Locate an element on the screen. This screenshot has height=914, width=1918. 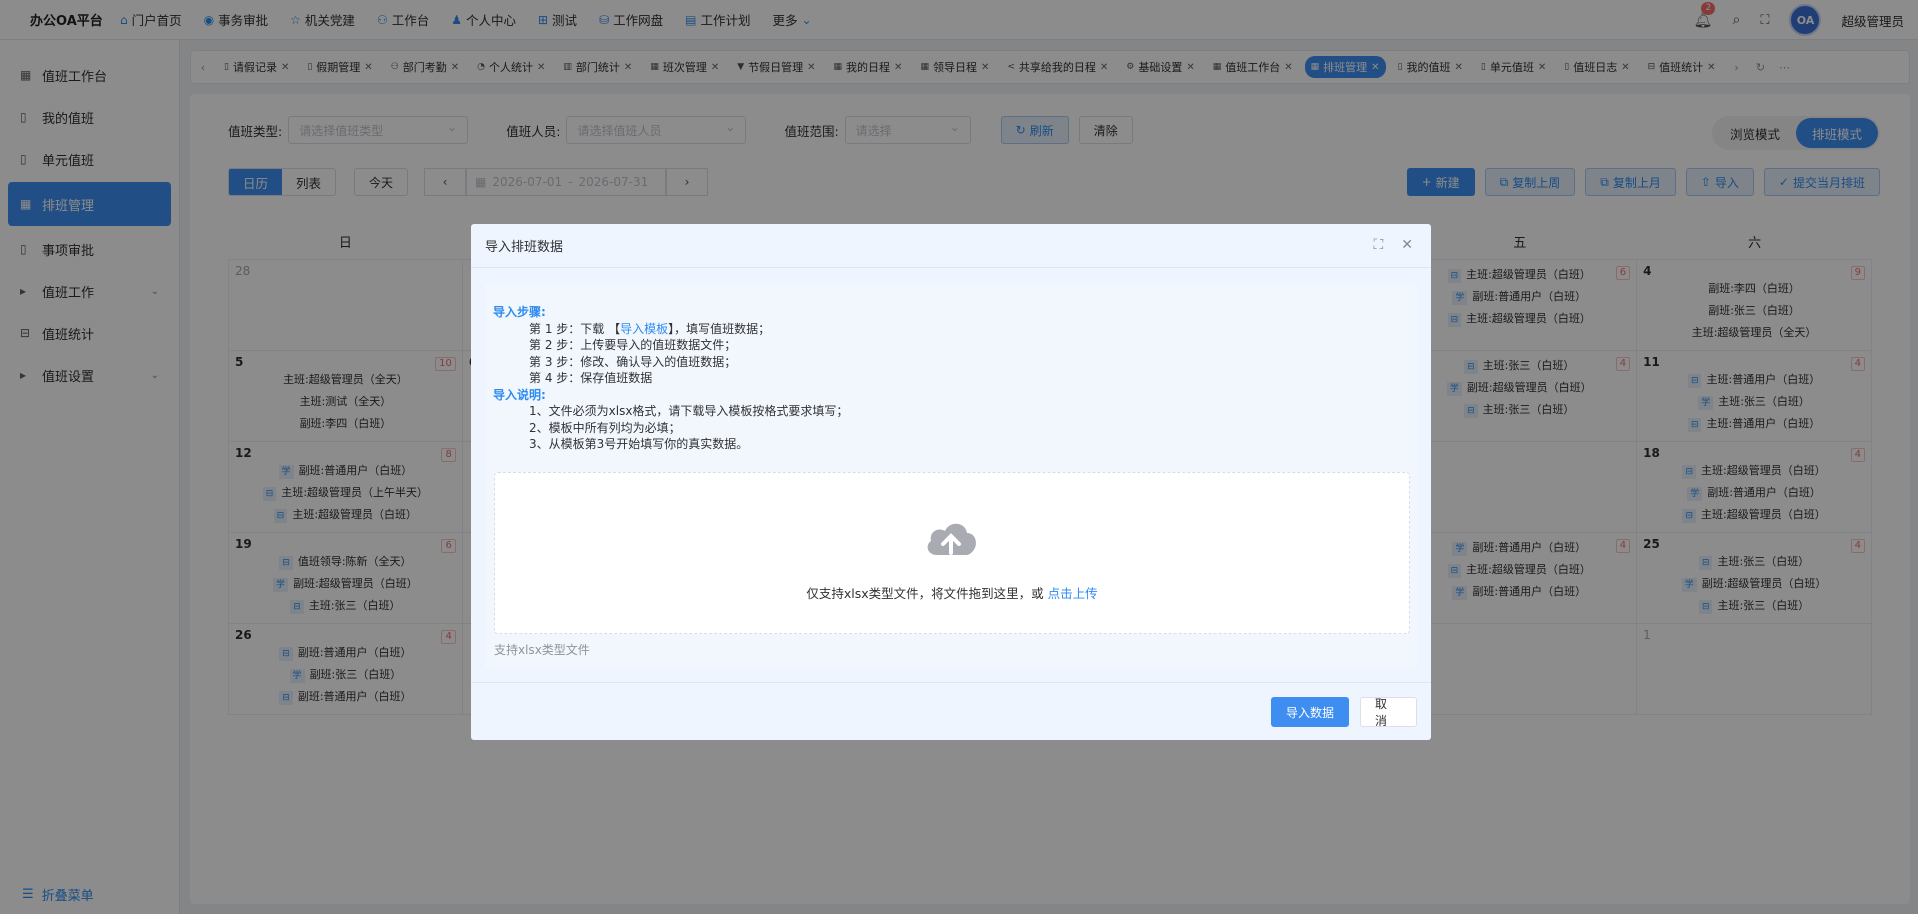
note-3: 3、从模板第3号开始填写你的真实数据。 is located at coordinates (639, 444).